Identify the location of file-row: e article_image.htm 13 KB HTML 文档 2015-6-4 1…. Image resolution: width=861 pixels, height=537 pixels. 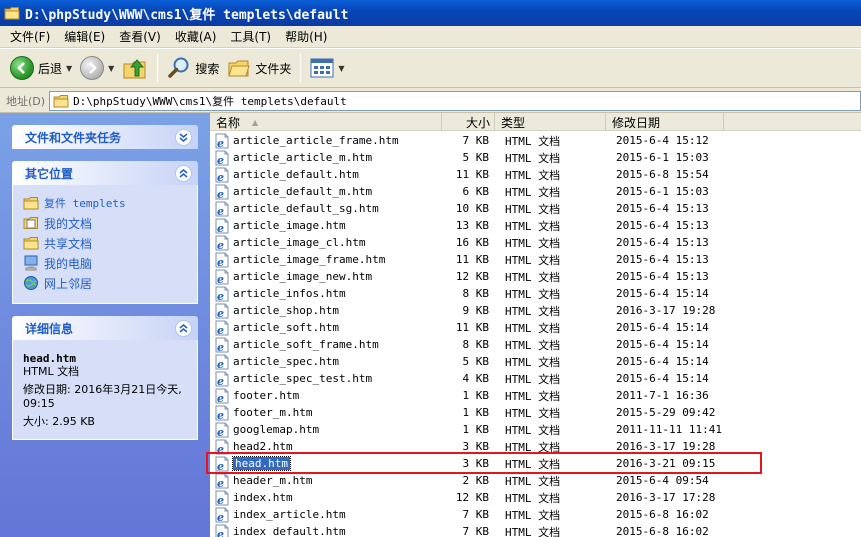
(535, 226).